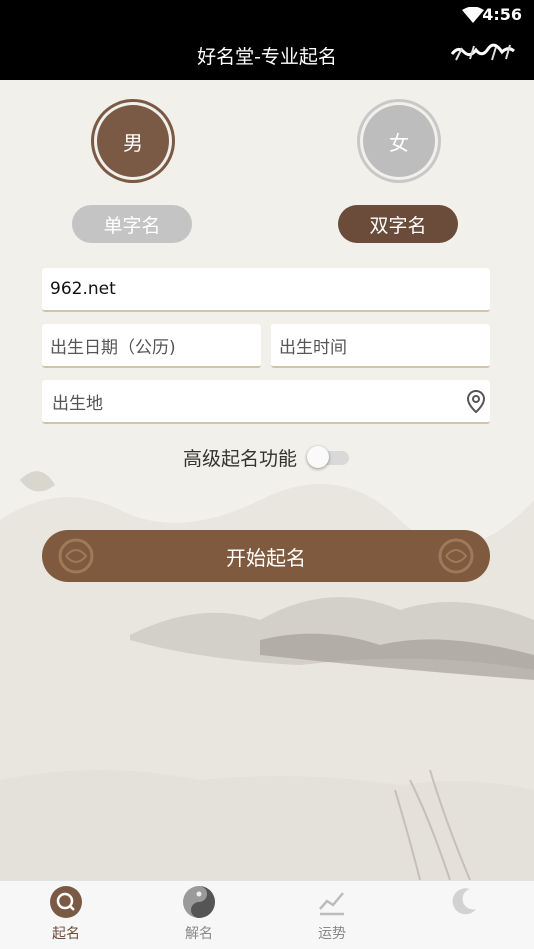  What do you see at coordinates (132, 224) in the screenshot?
I see `single-char-name-button: 单字名` at bounding box center [132, 224].